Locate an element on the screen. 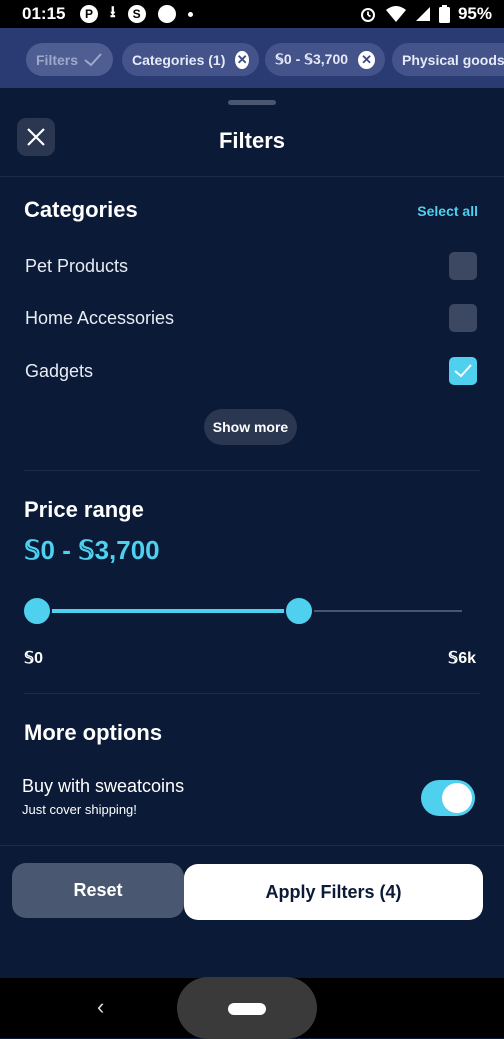 The width and height of the screenshot is (504, 1039). circle-icon is located at coordinates (166, 14).